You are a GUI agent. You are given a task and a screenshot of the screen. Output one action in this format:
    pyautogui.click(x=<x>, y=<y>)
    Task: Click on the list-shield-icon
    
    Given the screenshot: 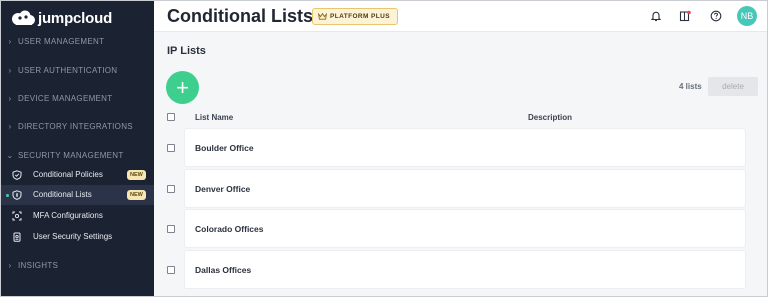 What is the action you would take?
    pyautogui.click(x=17, y=195)
    